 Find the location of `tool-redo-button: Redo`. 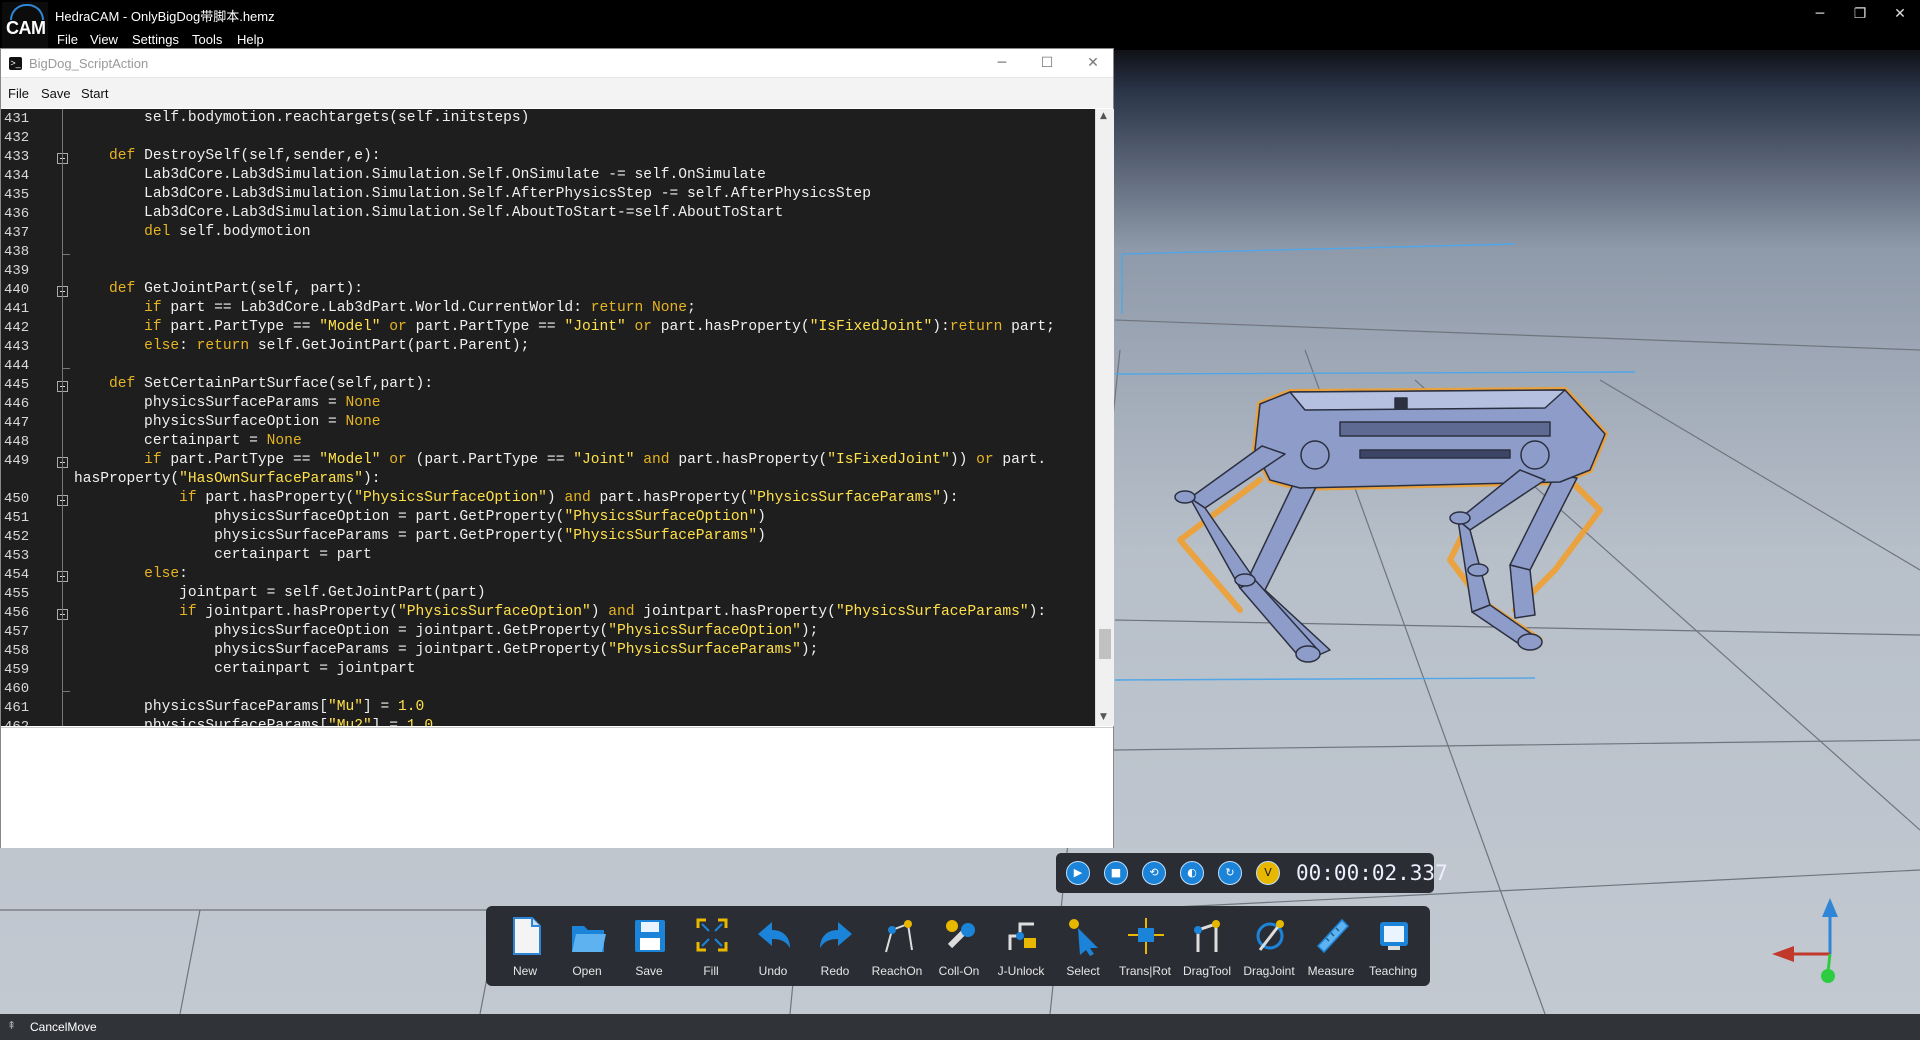

tool-redo-button: Redo is located at coordinates (835, 947).